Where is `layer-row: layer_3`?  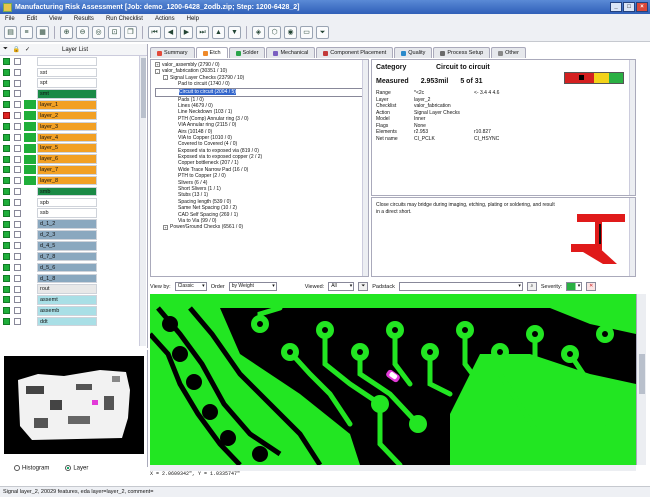
layer-row: layer_3 is located at coordinates (73, 126).